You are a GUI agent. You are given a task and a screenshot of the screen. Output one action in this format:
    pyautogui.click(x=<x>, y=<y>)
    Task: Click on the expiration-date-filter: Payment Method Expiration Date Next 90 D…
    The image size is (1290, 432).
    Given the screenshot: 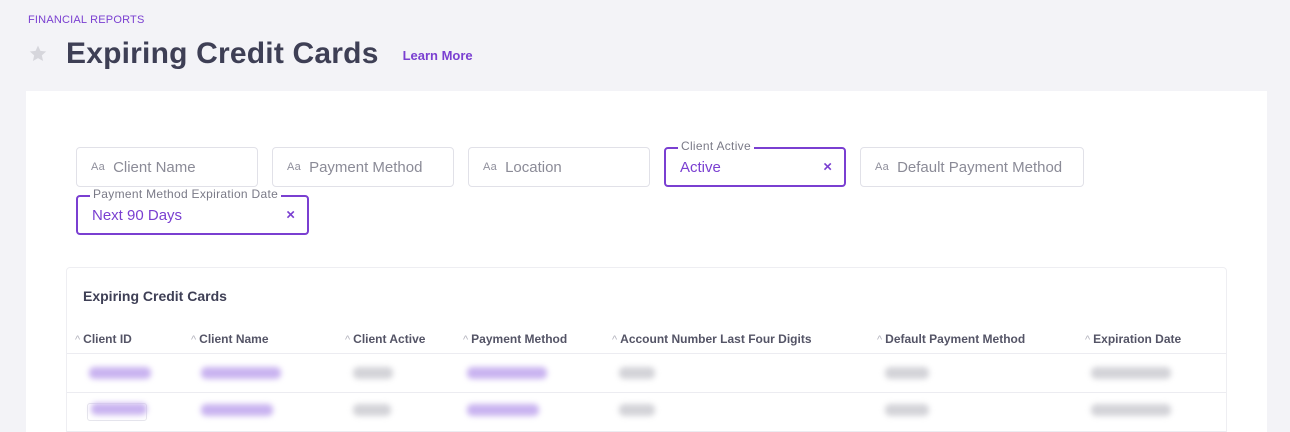 What is the action you would take?
    pyautogui.click(x=192, y=211)
    